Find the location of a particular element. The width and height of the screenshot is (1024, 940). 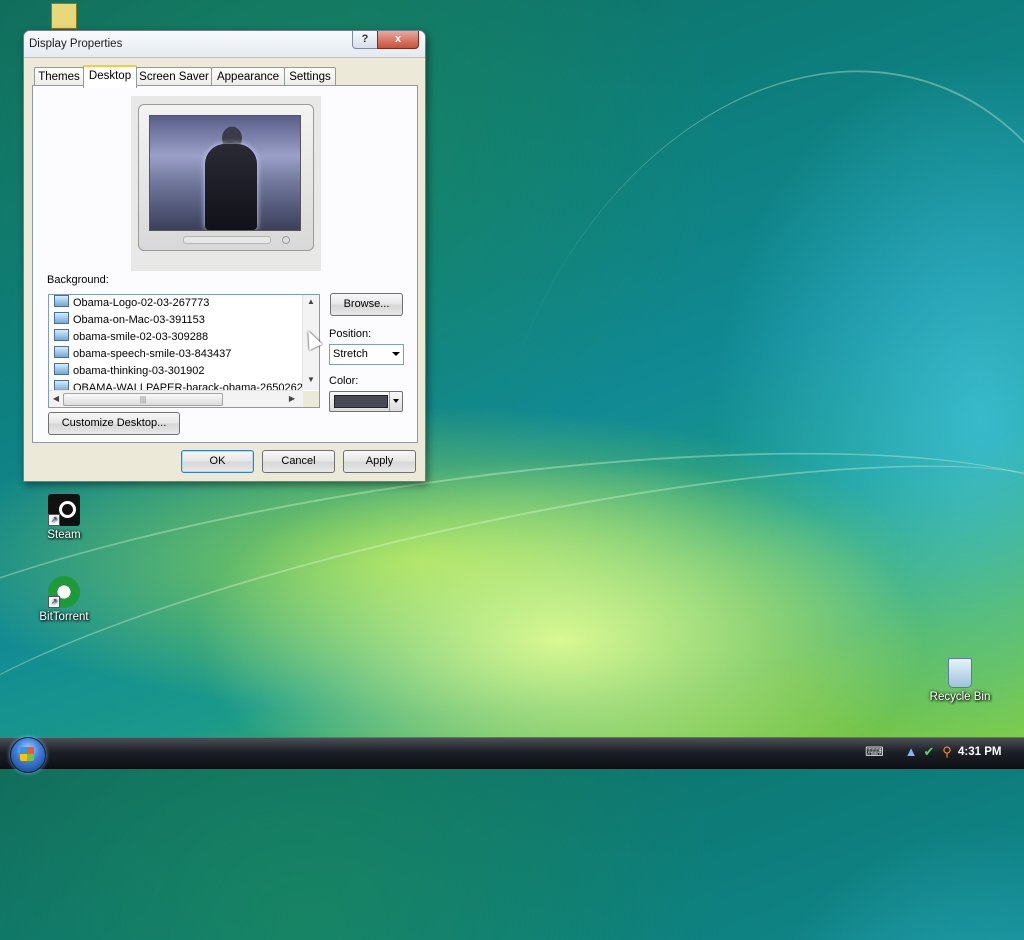

security-check-icon: ✔ is located at coordinates (929, 752).